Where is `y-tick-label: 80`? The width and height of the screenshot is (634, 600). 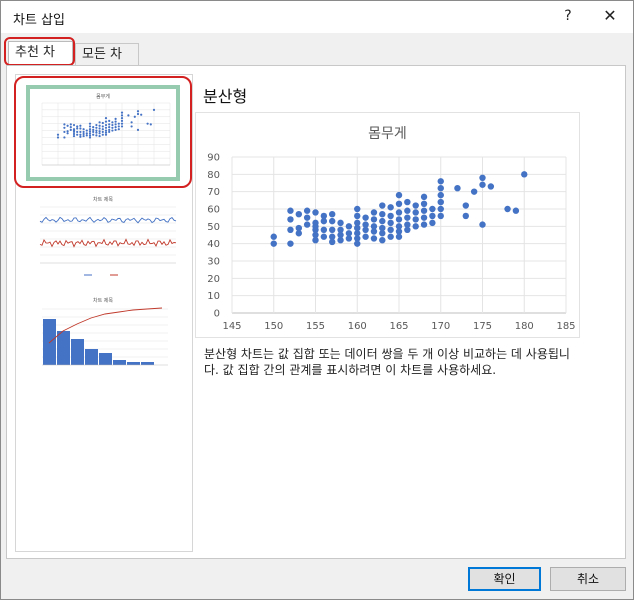 y-tick-label: 80 is located at coordinates (213, 175).